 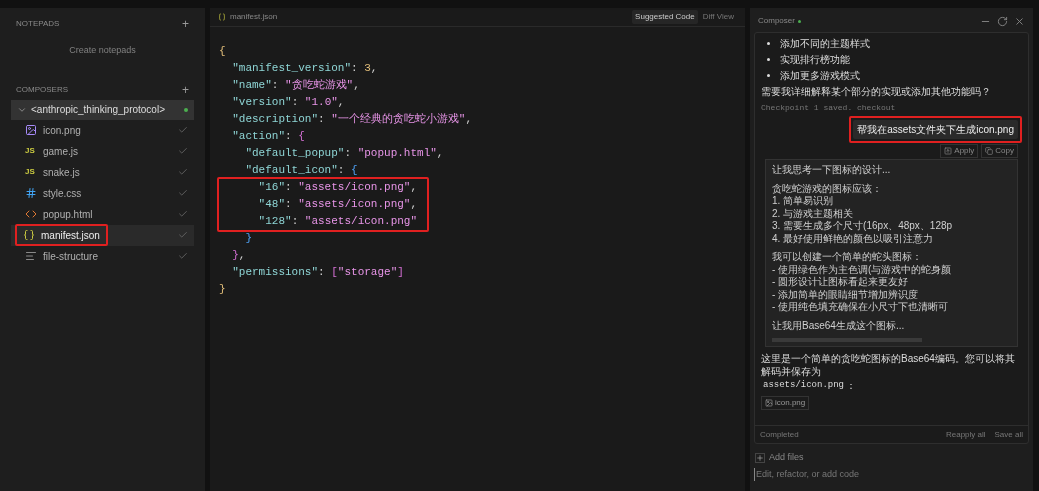 What do you see at coordinates (254, 17) in the screenshot?
I see `file-tab: manifest.json` at bounding box center [254, 17].